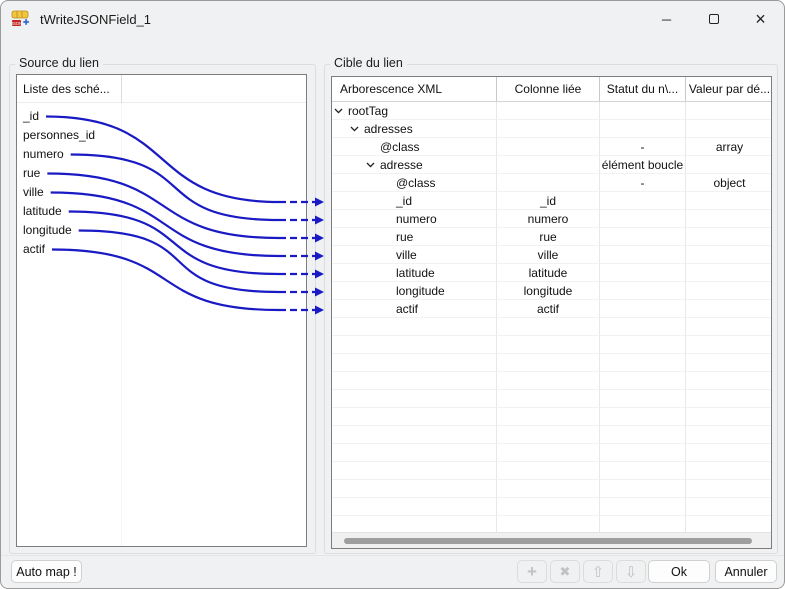  I want to click on table-row: numero numero, so click(551, 219).